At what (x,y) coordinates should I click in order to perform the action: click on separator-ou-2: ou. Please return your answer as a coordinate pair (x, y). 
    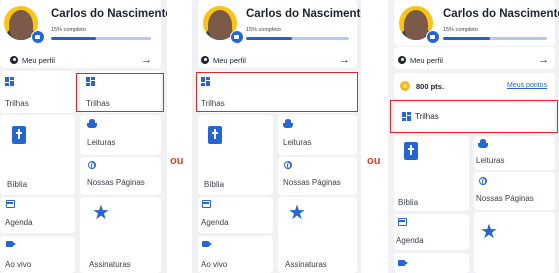
    Looking at the image, I should click on (374, 161).